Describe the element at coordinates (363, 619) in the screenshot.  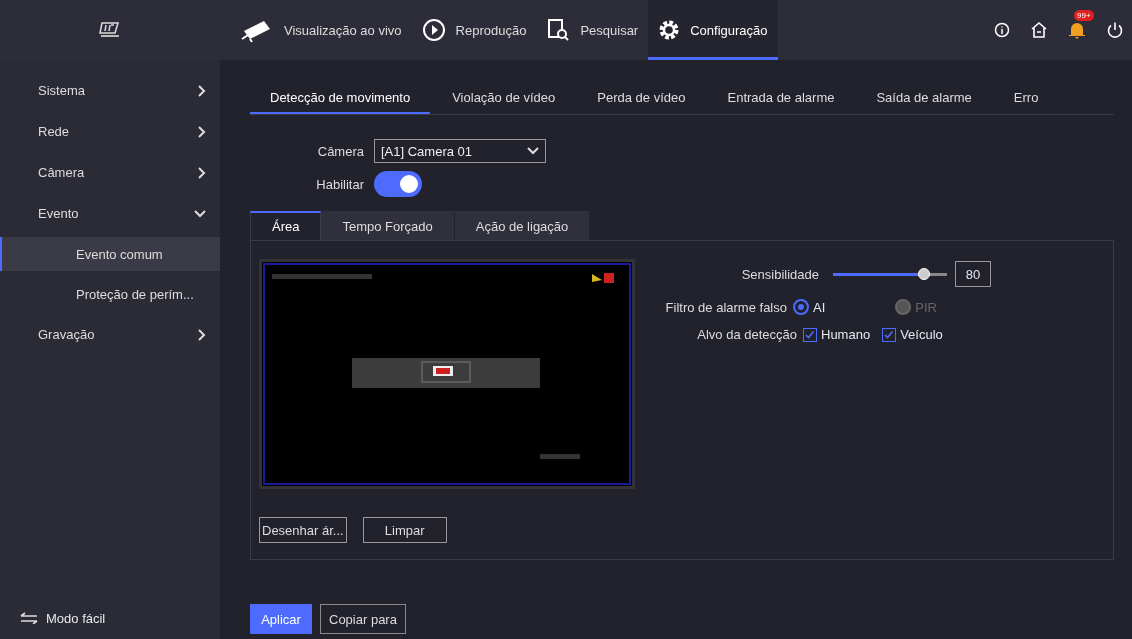
I see `copy-button: Copiar para` at that location.